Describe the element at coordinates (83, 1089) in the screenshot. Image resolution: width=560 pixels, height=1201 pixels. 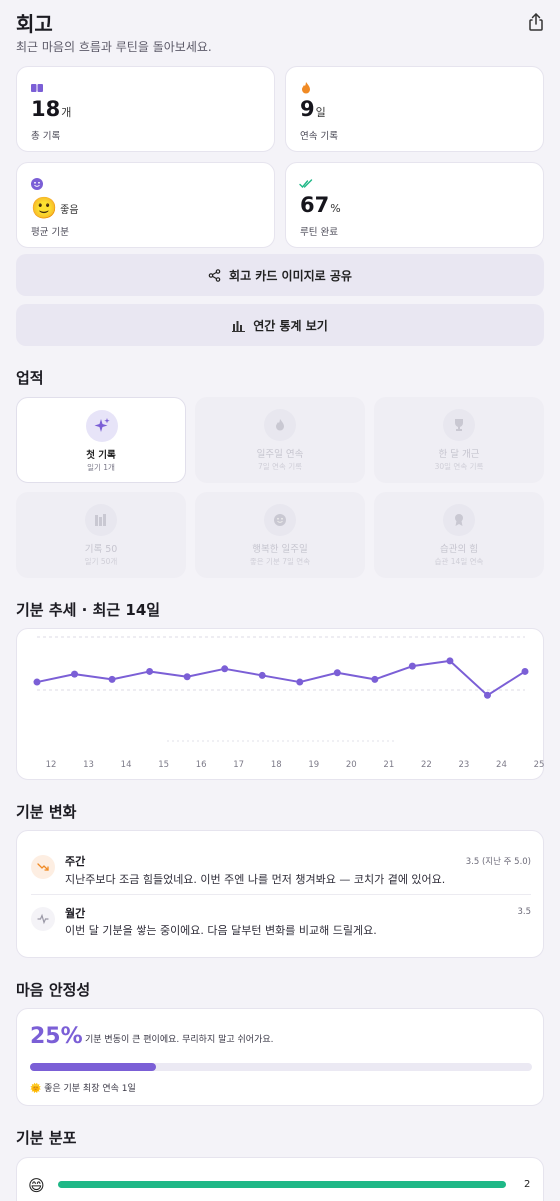
I see `stability-footer: 🌞 좋은 기분 최장 연속 1일` at that location.